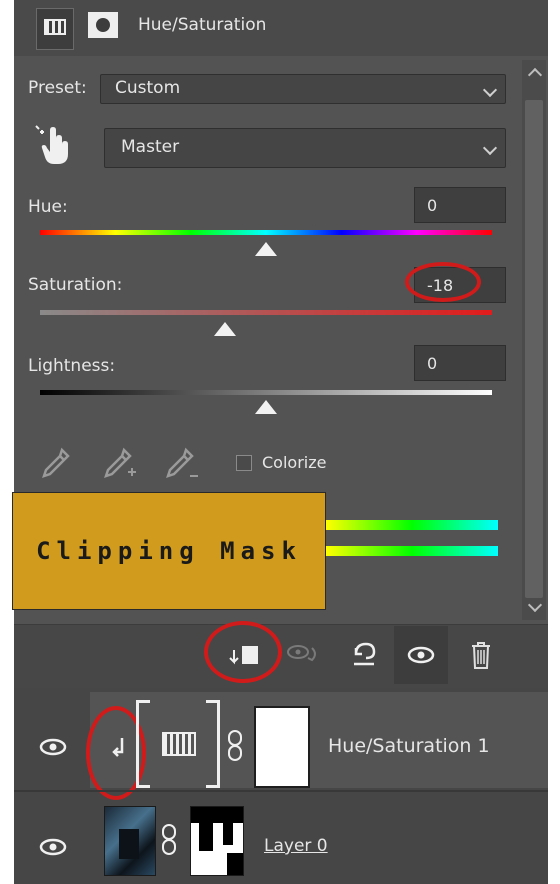  What do you see at coordinates (412, 525) in the screenshot?
I see `input-spectrum-bar` at bounding box center [412, 525].